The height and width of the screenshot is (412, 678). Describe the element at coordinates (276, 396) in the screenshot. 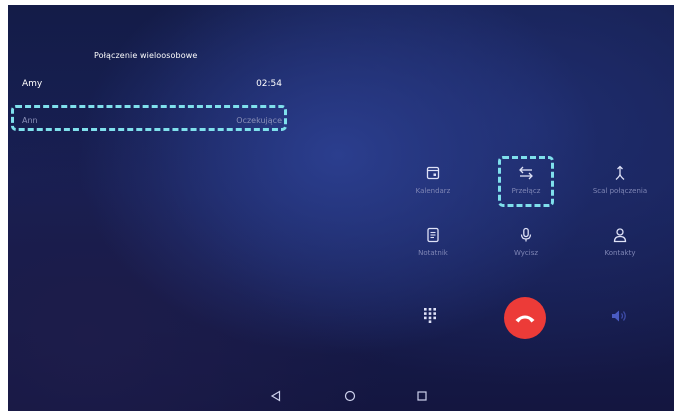

I see `back-icon` at that location.